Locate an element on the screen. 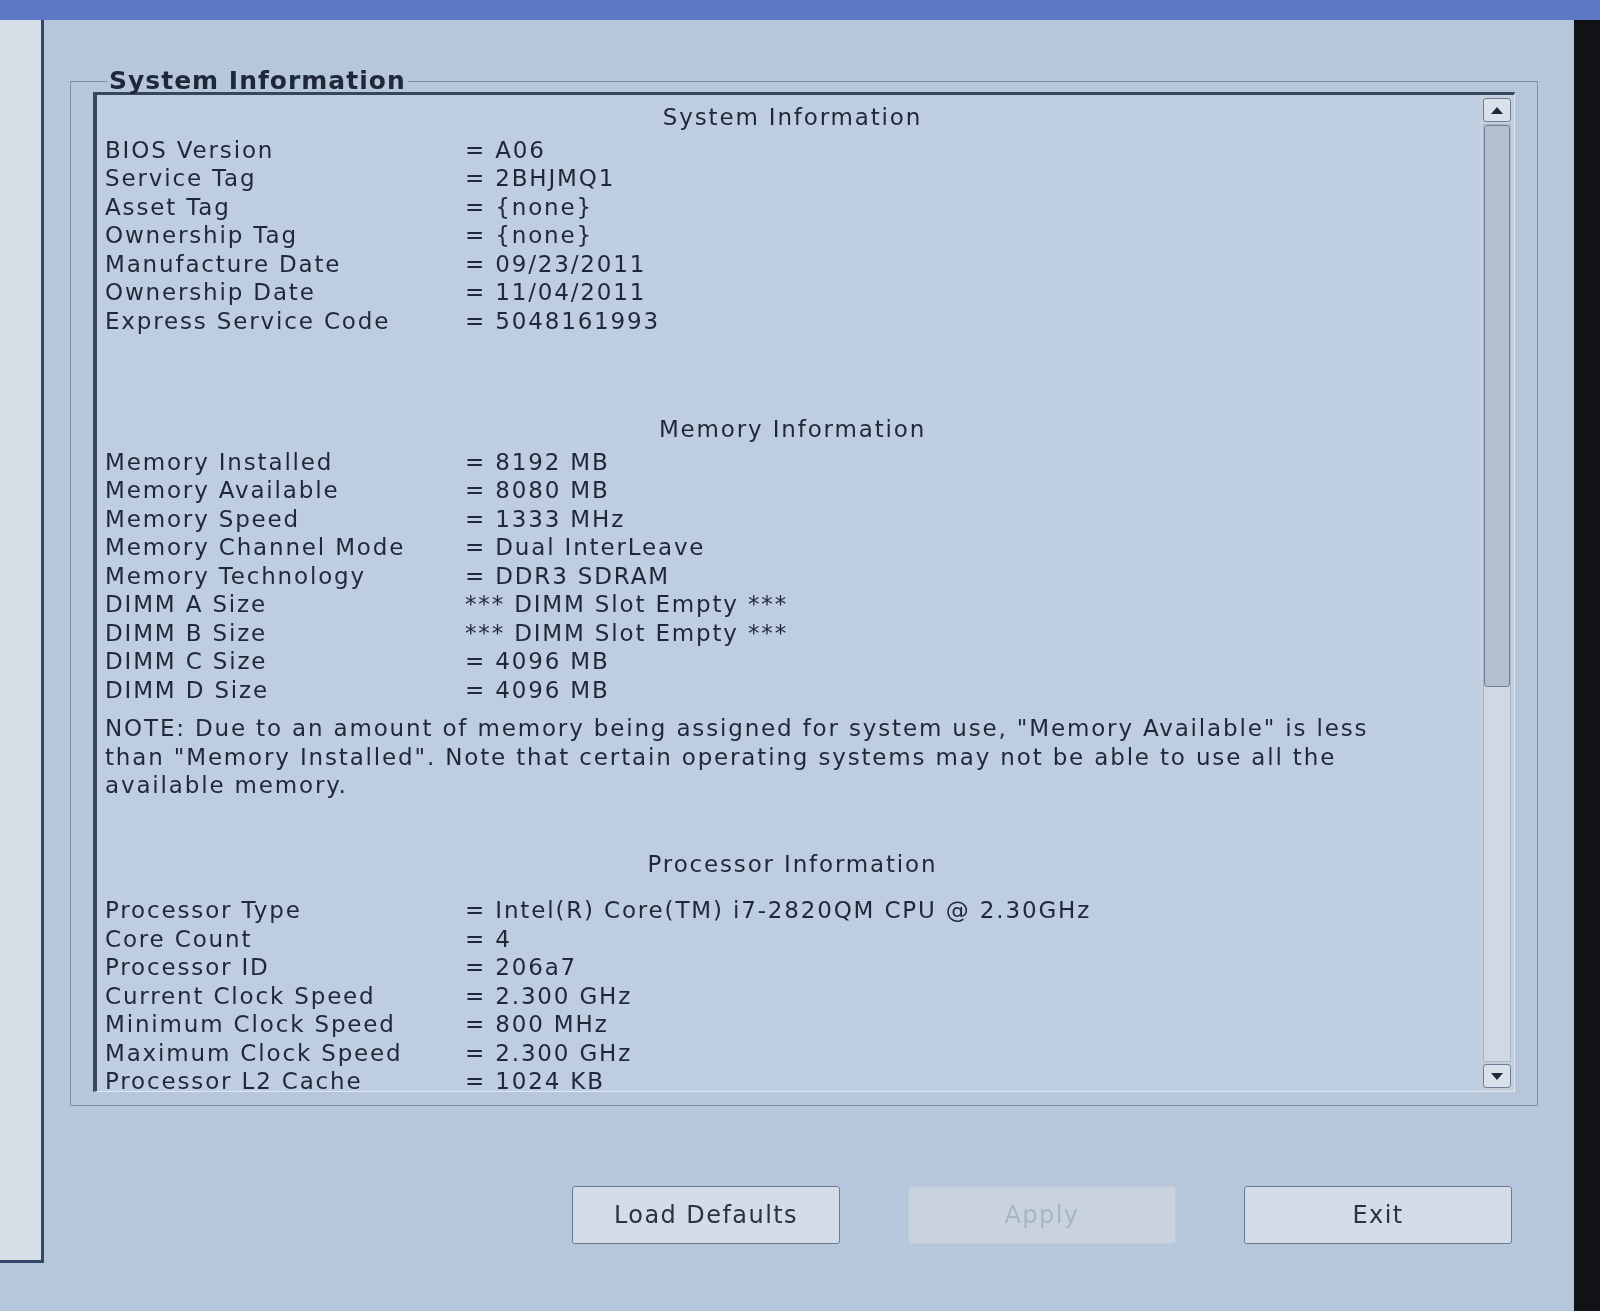 This screenshot has width=1600, height=1311. scroll-down-button is located at coordinates (1497, 1076).